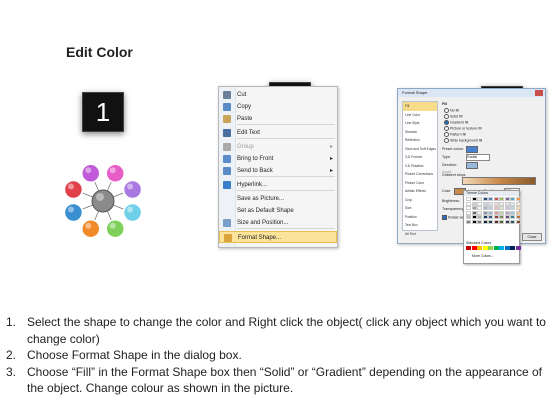 This screenshot has height=420, width=560. I want to click on nav-item-fill: Fill, so click(420, 106).